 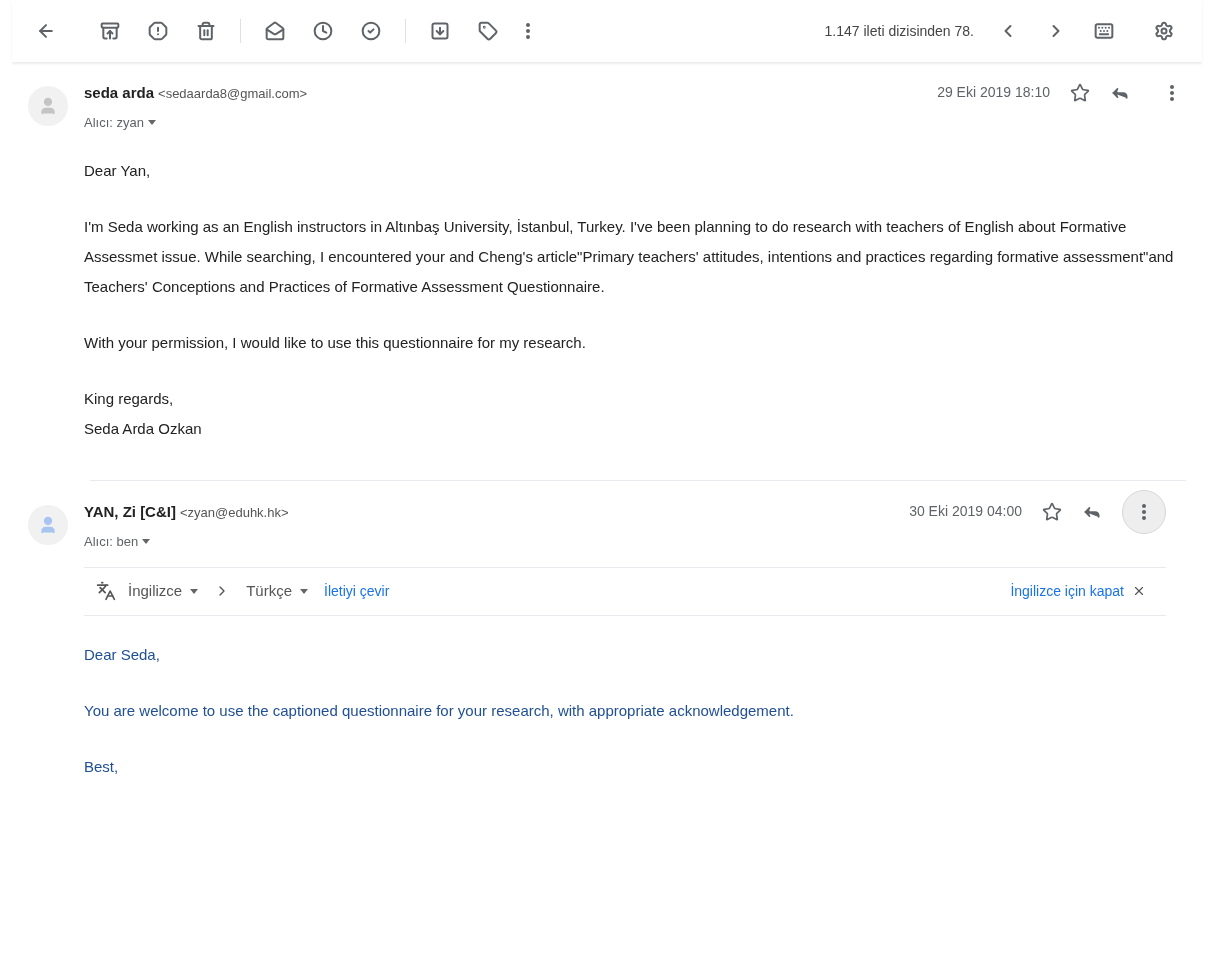 What do you see at coordinates (163, 591) in the screenshot?
I see `source-language-dropdown: İngilizce` at bounding box center [163, 591].